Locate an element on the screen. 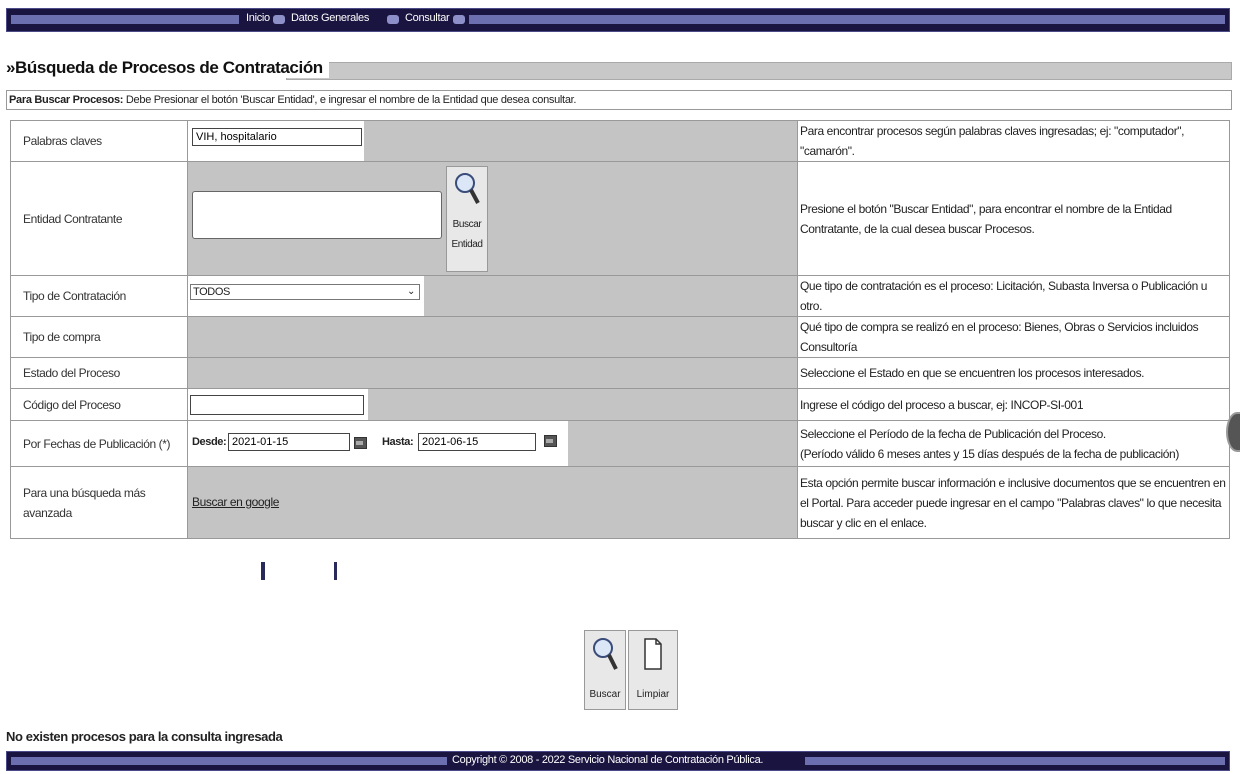 Image resolution: width=1240 pixels, height=774 pixels. to-date-input is located at coordinates (477, 442).